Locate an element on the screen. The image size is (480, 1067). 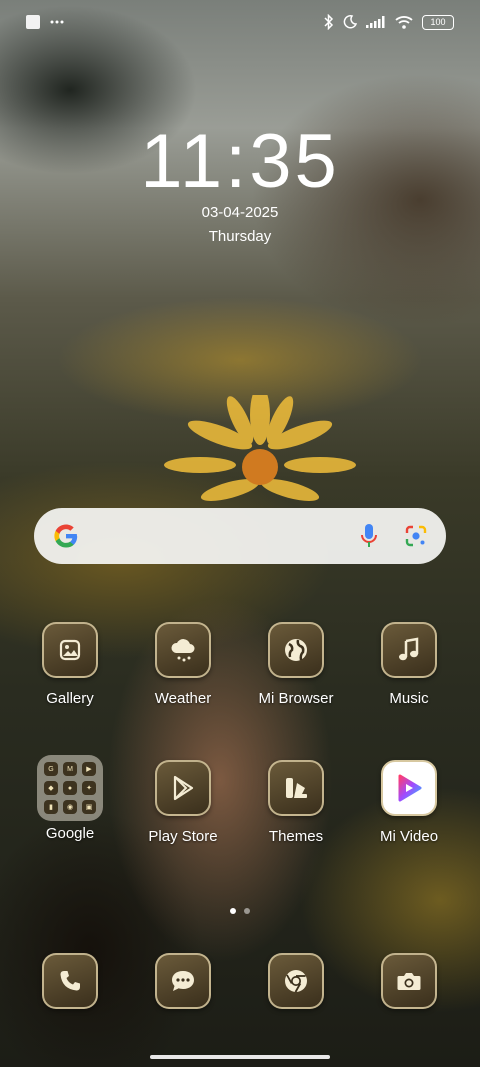
page-dot-active is located at coordinates (233, 911).